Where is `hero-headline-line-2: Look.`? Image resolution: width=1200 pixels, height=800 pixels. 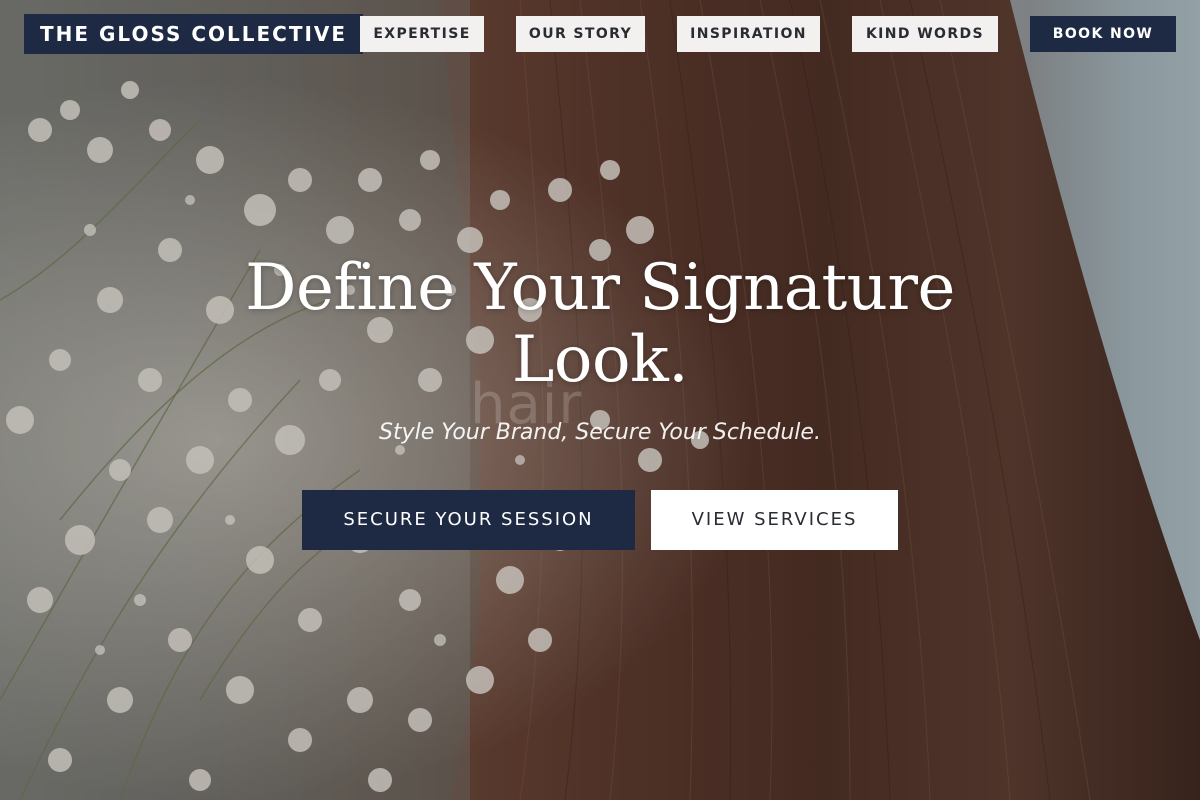
hero-headline-line-2: Look. is located at coordinates (600, 360).